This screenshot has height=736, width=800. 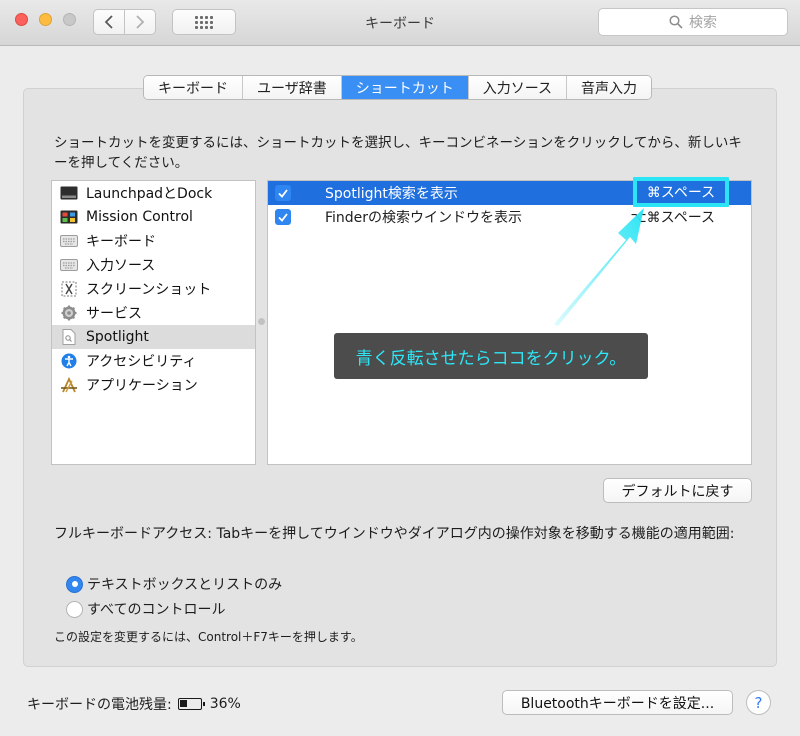 I want to click on category-accessibility: アクセシビリティ, so click(x=153, y=361).